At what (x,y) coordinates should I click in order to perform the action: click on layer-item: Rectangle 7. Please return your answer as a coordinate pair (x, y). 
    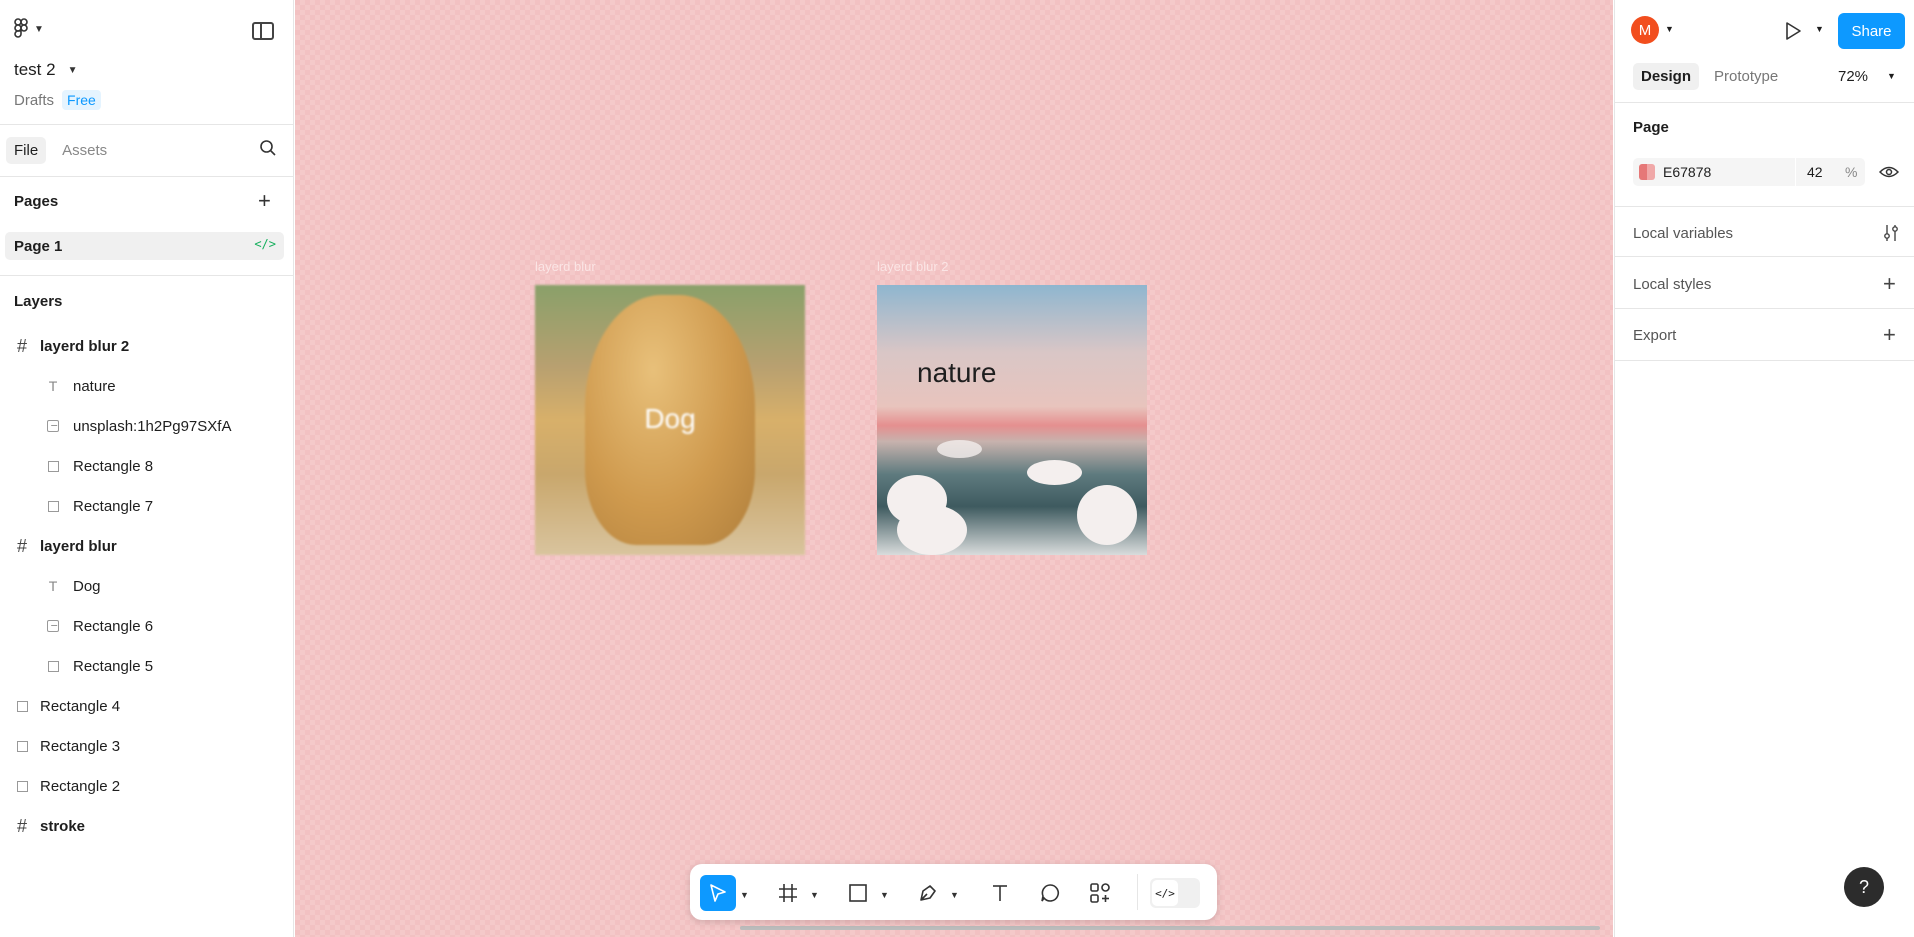
    Looking at the image, I should click on (97, 506).